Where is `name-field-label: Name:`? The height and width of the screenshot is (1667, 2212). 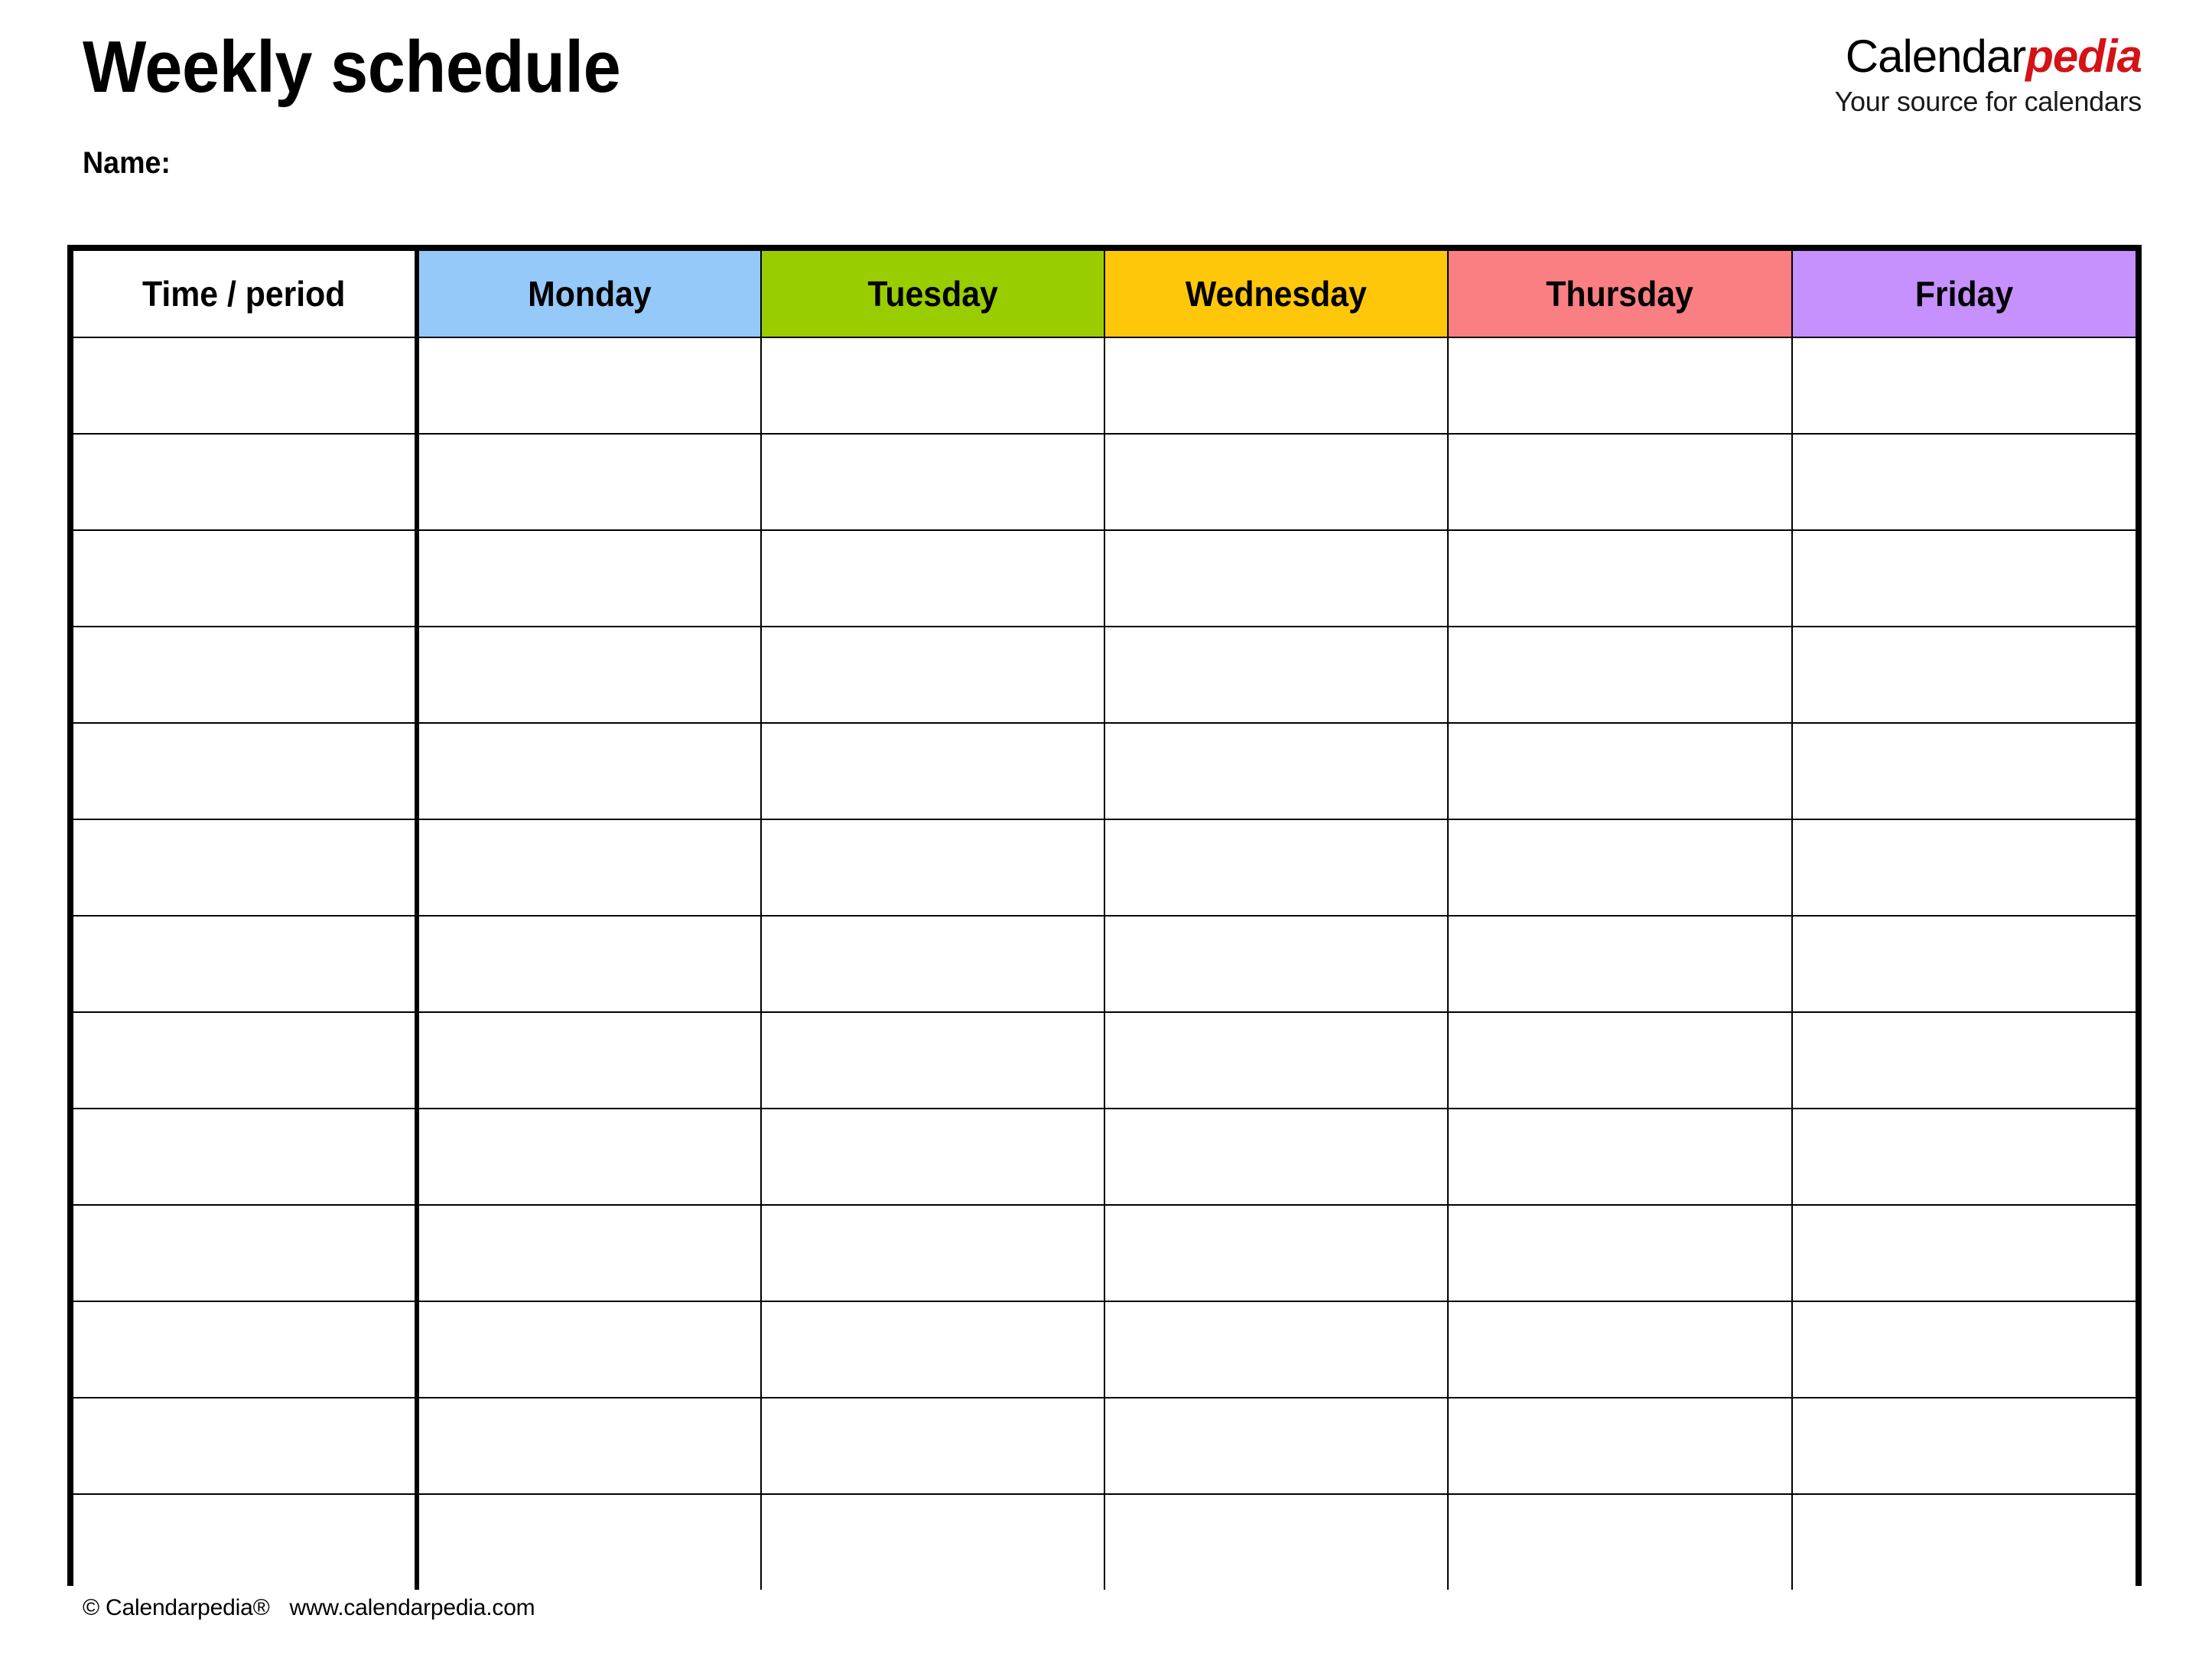 name-field-label: Name: is located at coordinates (127, 163).